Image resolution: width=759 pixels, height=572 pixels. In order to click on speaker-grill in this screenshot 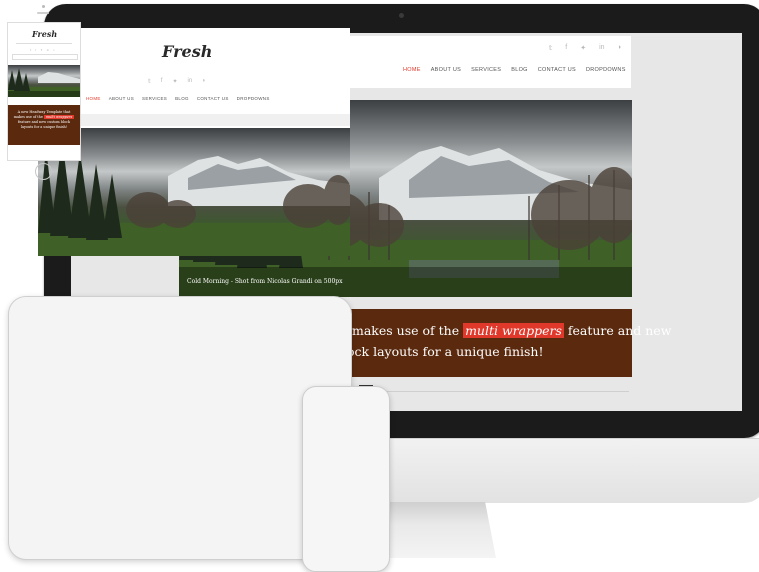, I will do `click(43, 13)`.